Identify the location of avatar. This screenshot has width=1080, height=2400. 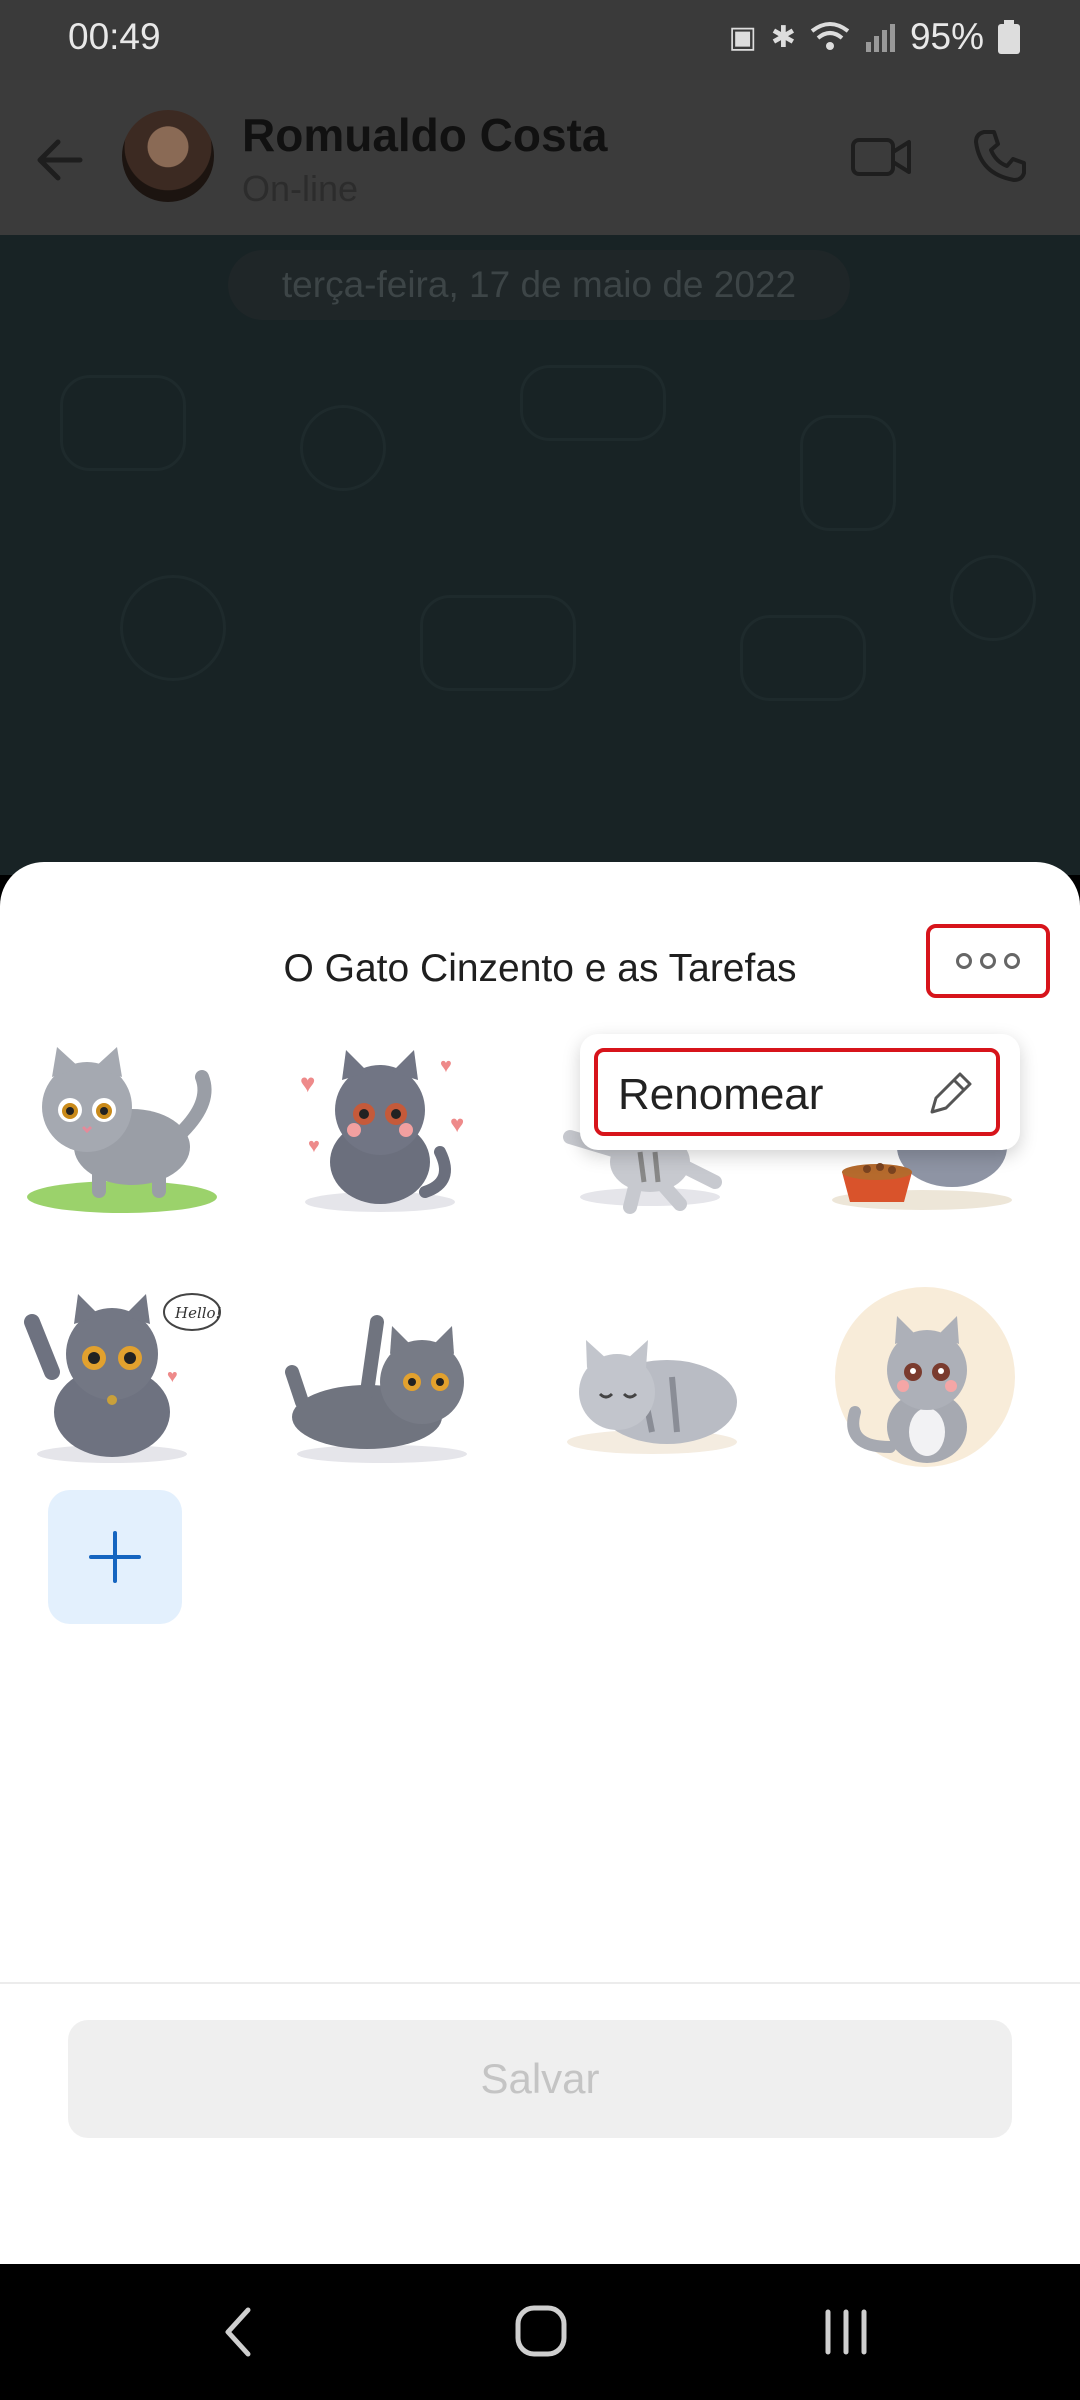
(168, 156).